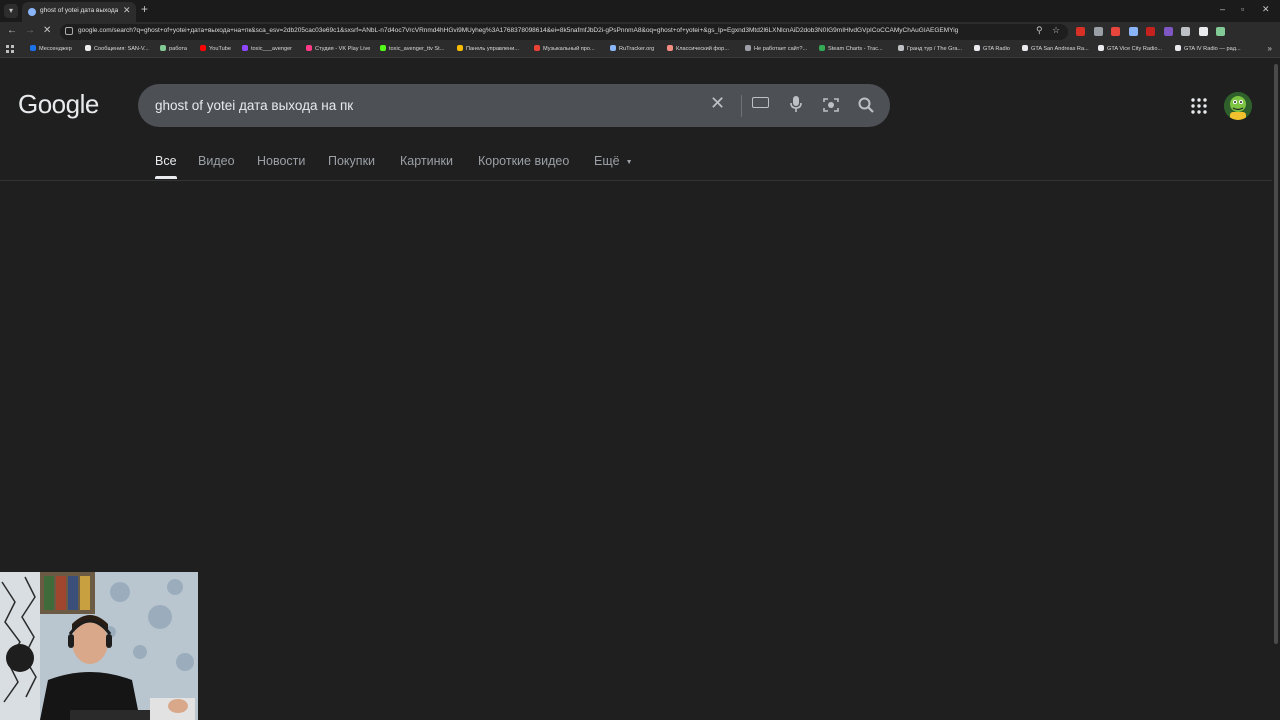 The height and width of the screenshot is (720, 1280). What do you see at coordinates (173, 48) in the screenshot?
I see `bookmark-item: работа` at bounding box center [173, 48].